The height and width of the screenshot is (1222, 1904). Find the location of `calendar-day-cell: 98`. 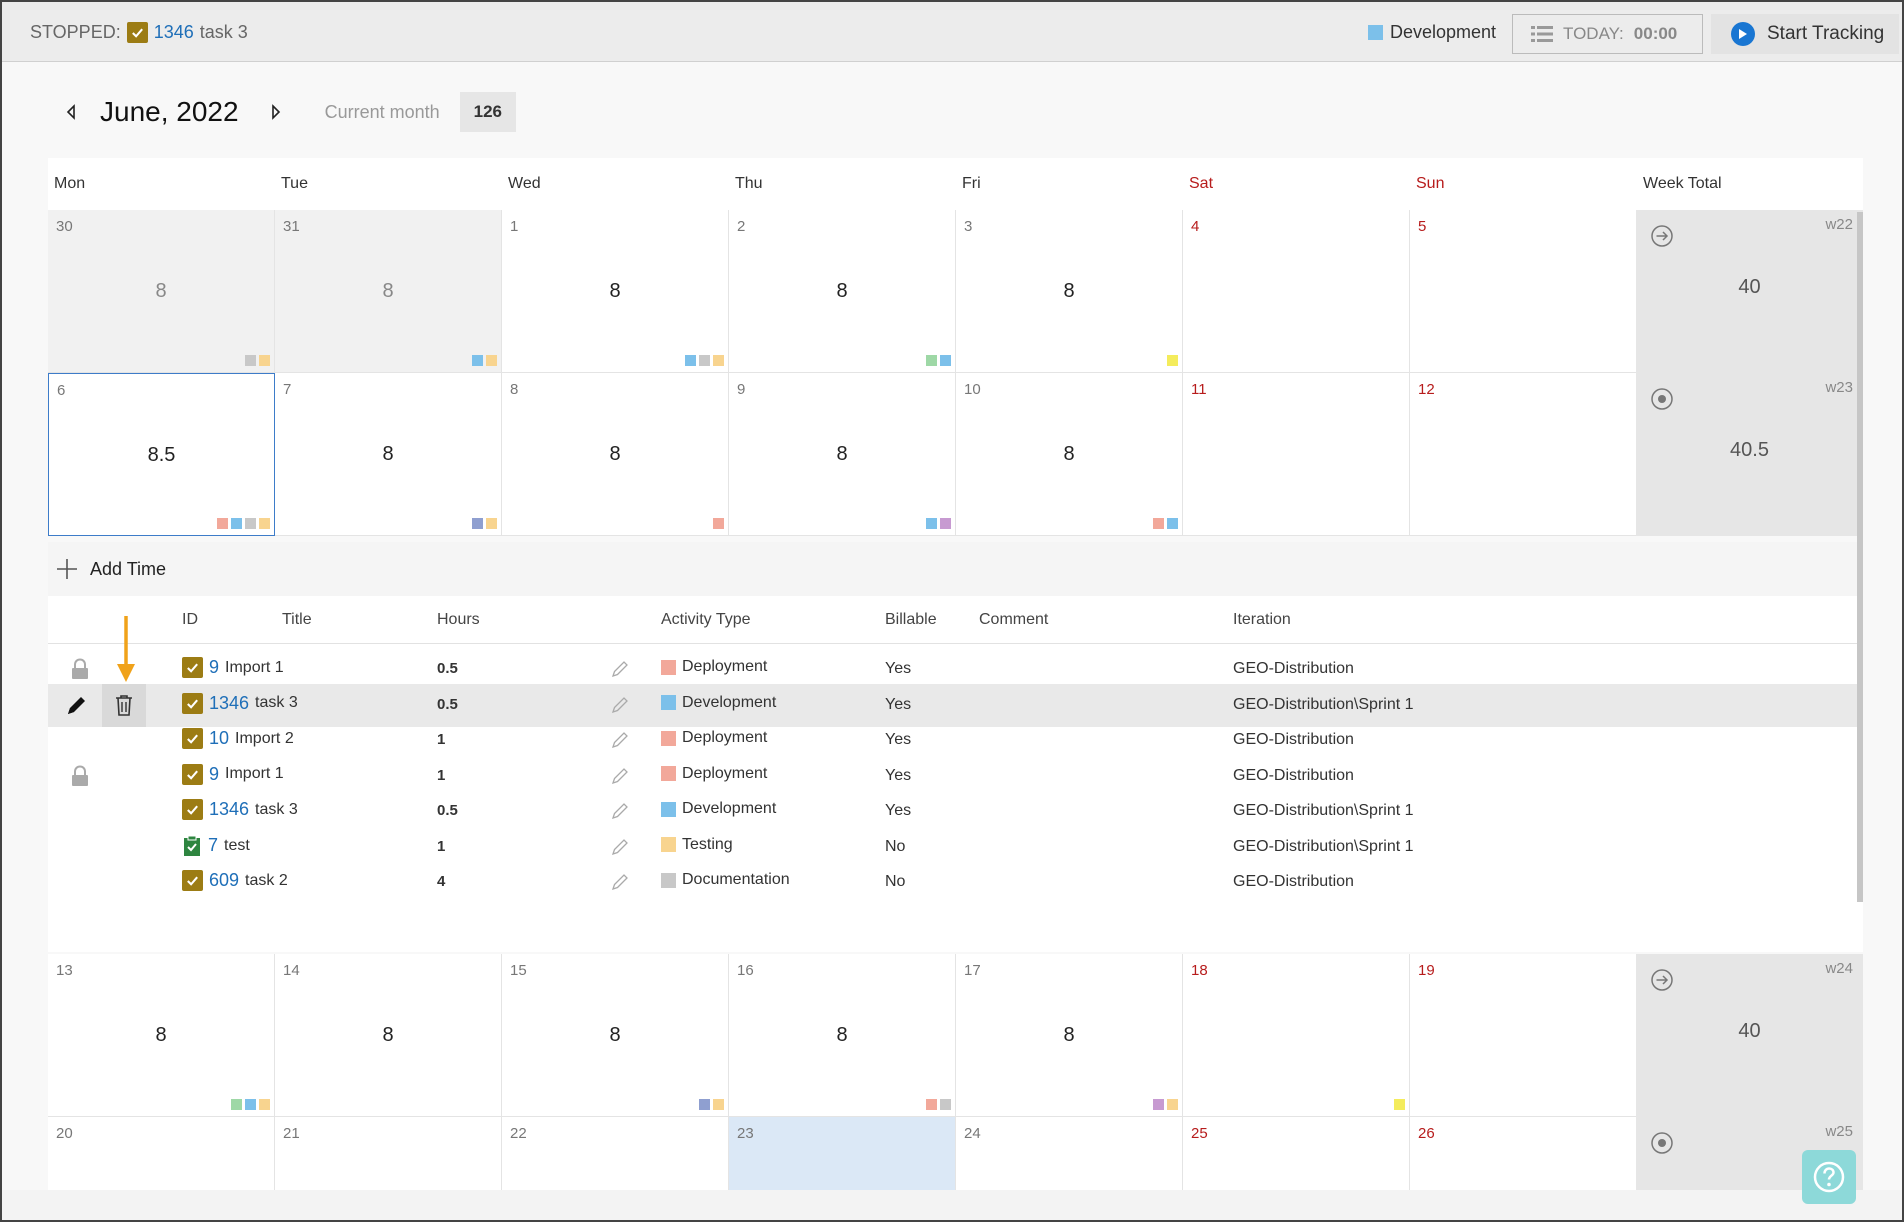

calendar-day-cell: 98 is located at coordinates (842, 454).